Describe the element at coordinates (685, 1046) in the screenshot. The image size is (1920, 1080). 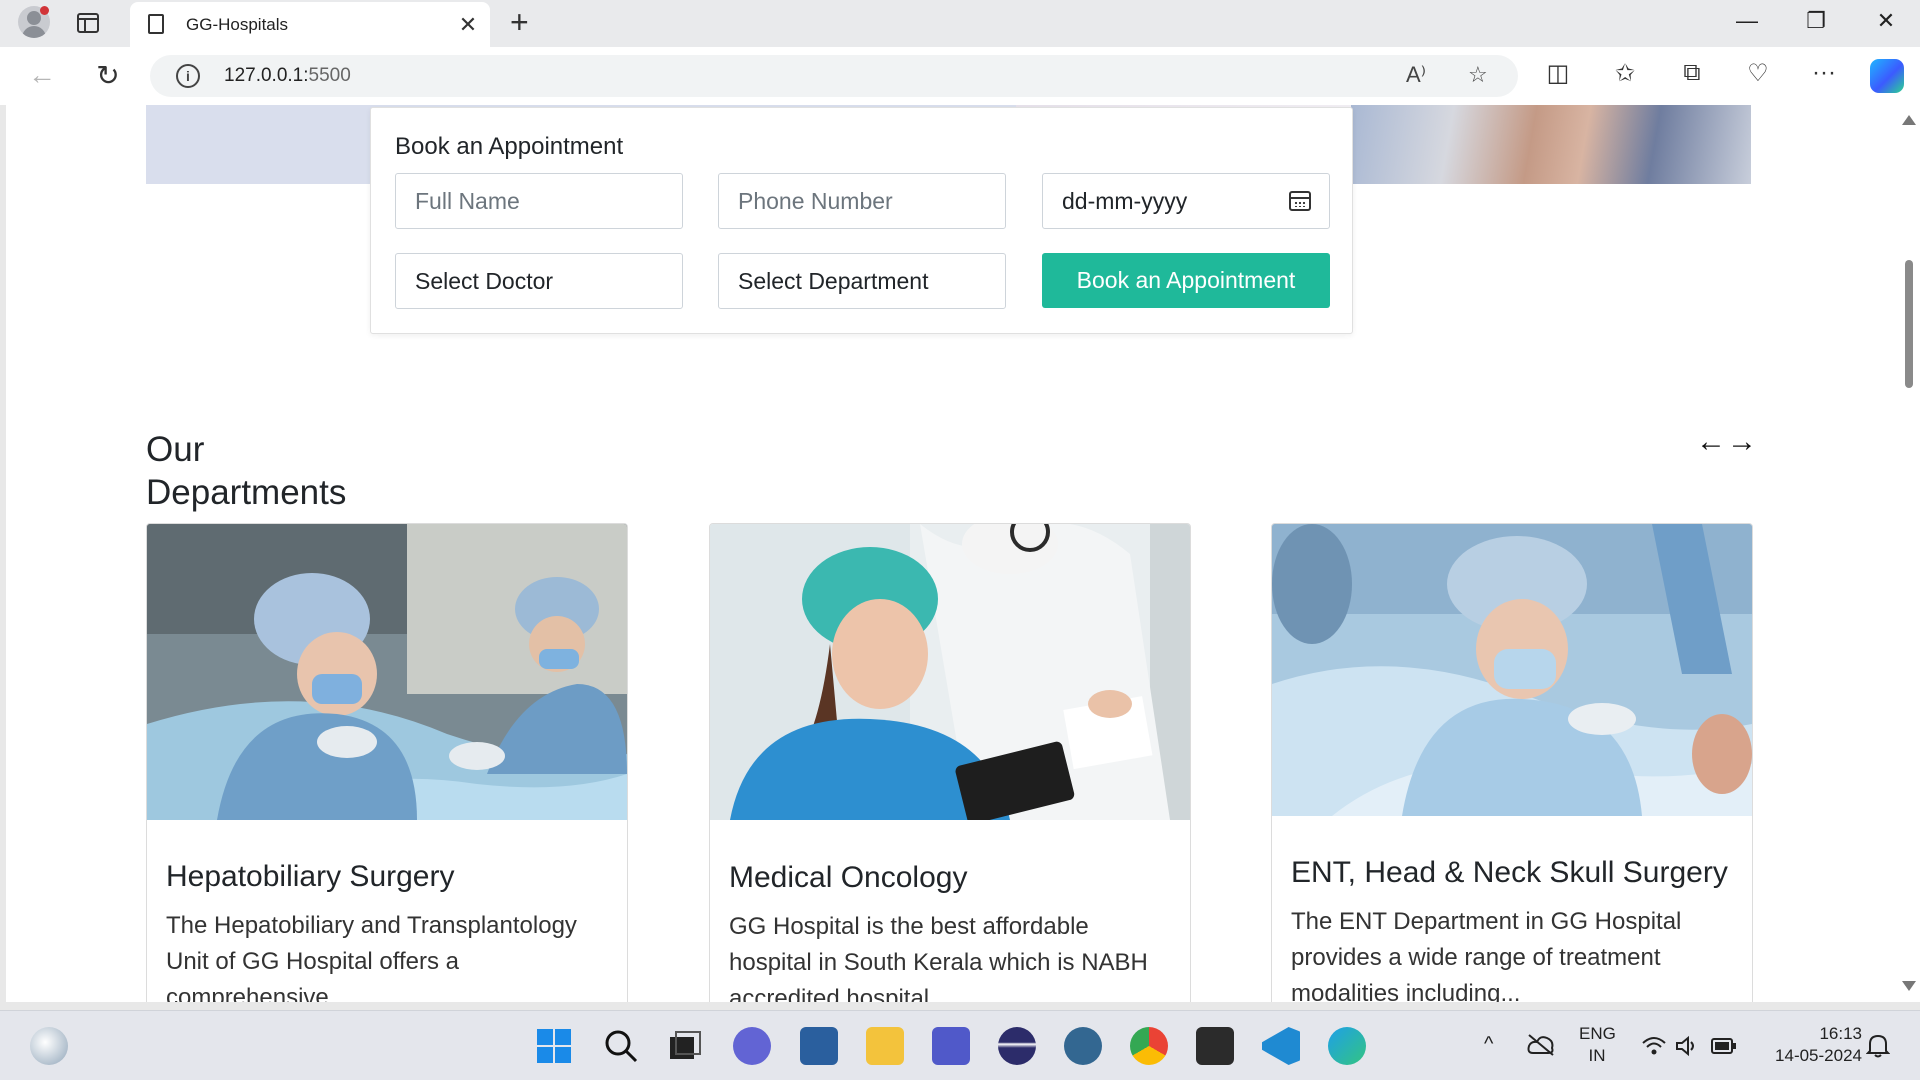
I see `task-view-icon` at that location.